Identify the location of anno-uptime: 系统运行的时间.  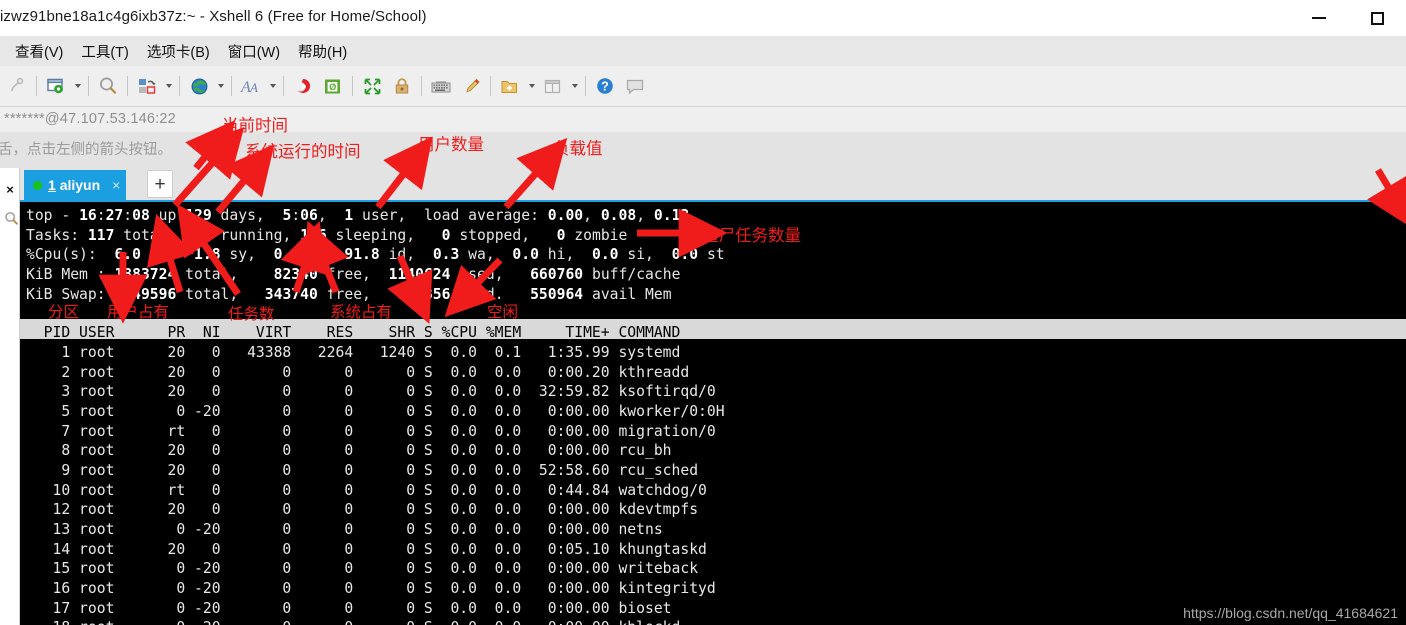
(303, 151).